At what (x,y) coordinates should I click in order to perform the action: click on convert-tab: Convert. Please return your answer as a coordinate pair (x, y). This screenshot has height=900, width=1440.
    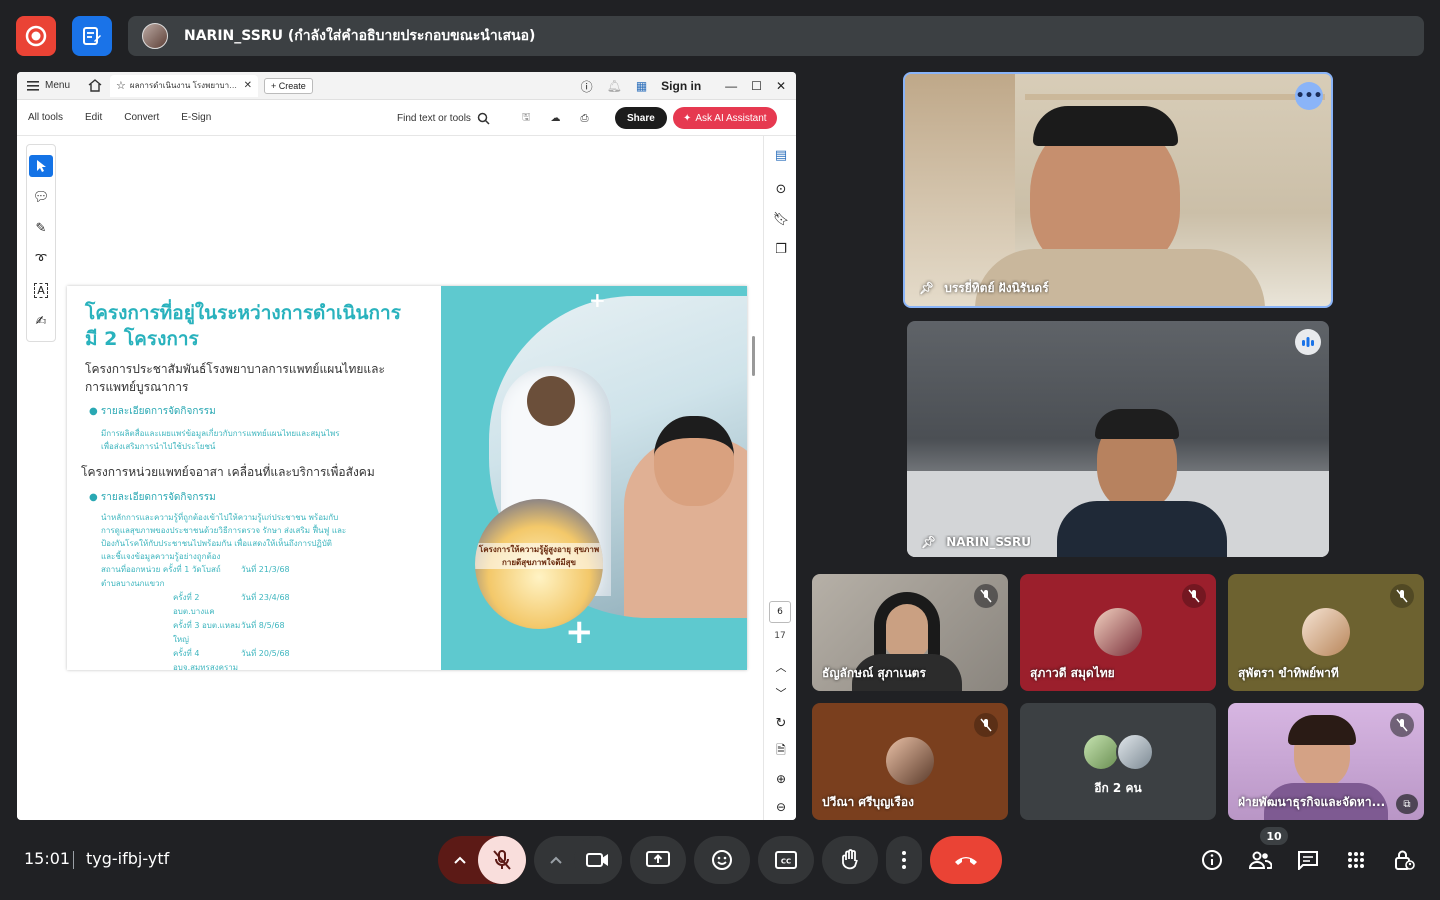
    Looking at the image, I should click on (141, 117).